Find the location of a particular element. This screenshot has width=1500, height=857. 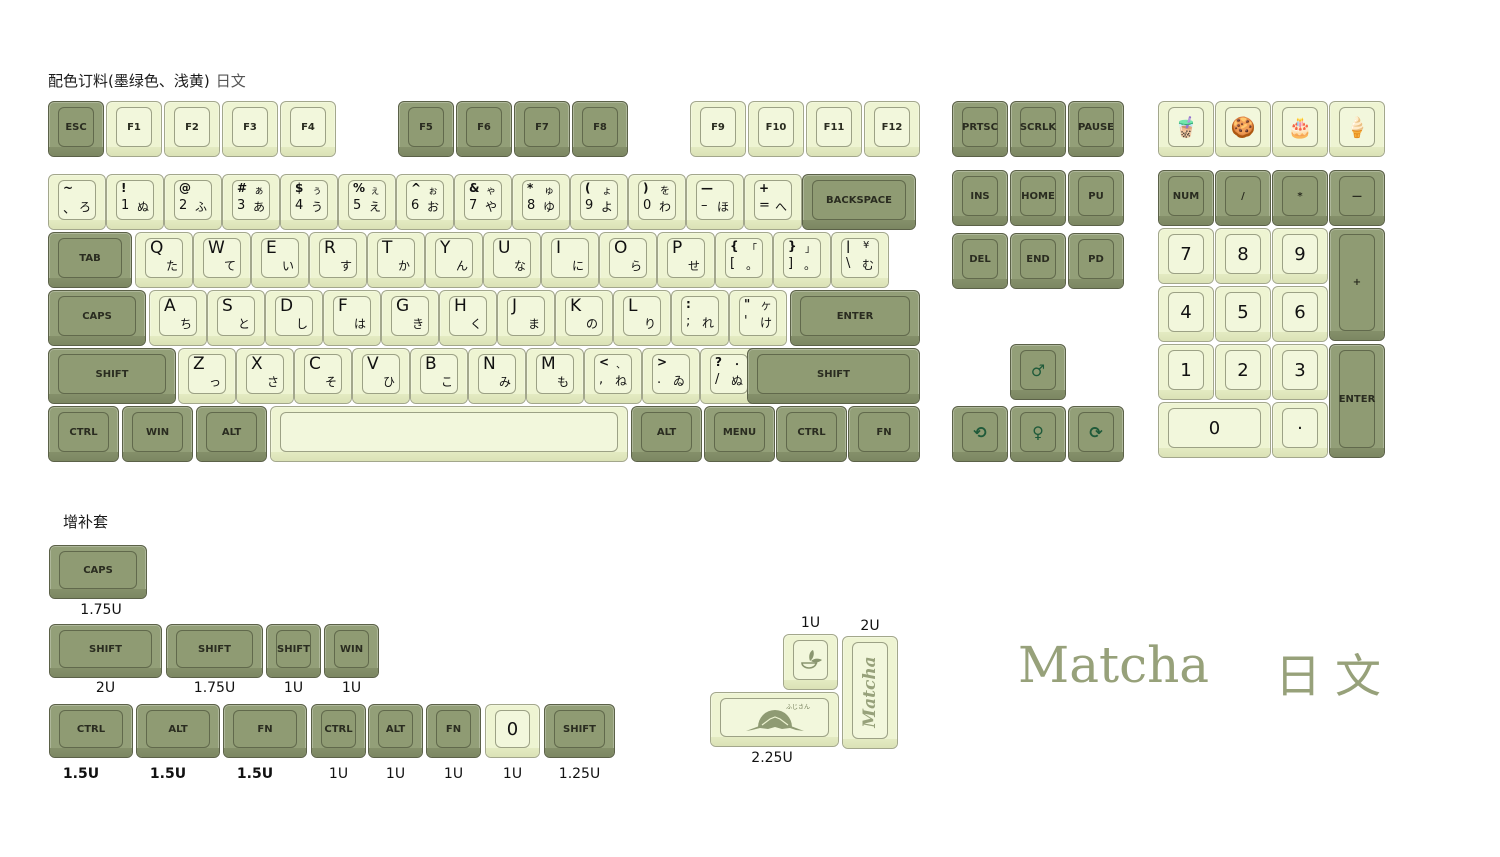

key-num-5: 5 is located at coordinates (1243, 314).